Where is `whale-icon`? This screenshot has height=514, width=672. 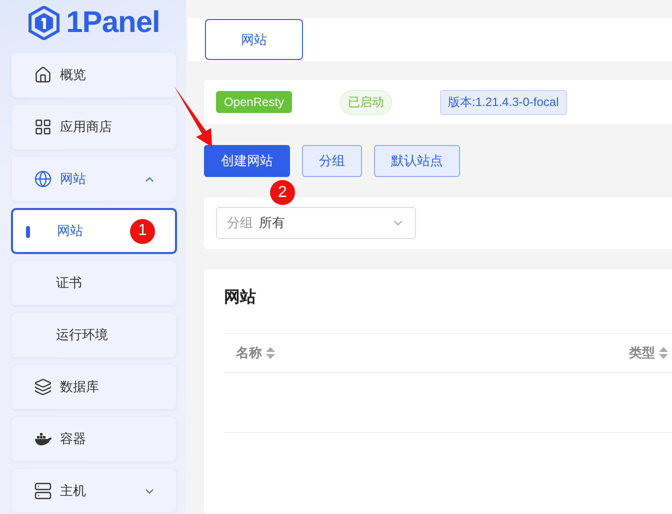
whale-icon is located at coordinates (43, 439).